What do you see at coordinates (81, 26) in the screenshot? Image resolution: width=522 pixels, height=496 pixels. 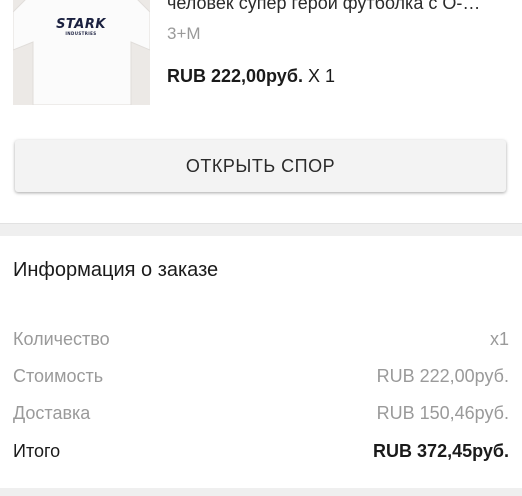 I see `product-logo: STARK INDUSTRIES` at bounding box center [81, 26].